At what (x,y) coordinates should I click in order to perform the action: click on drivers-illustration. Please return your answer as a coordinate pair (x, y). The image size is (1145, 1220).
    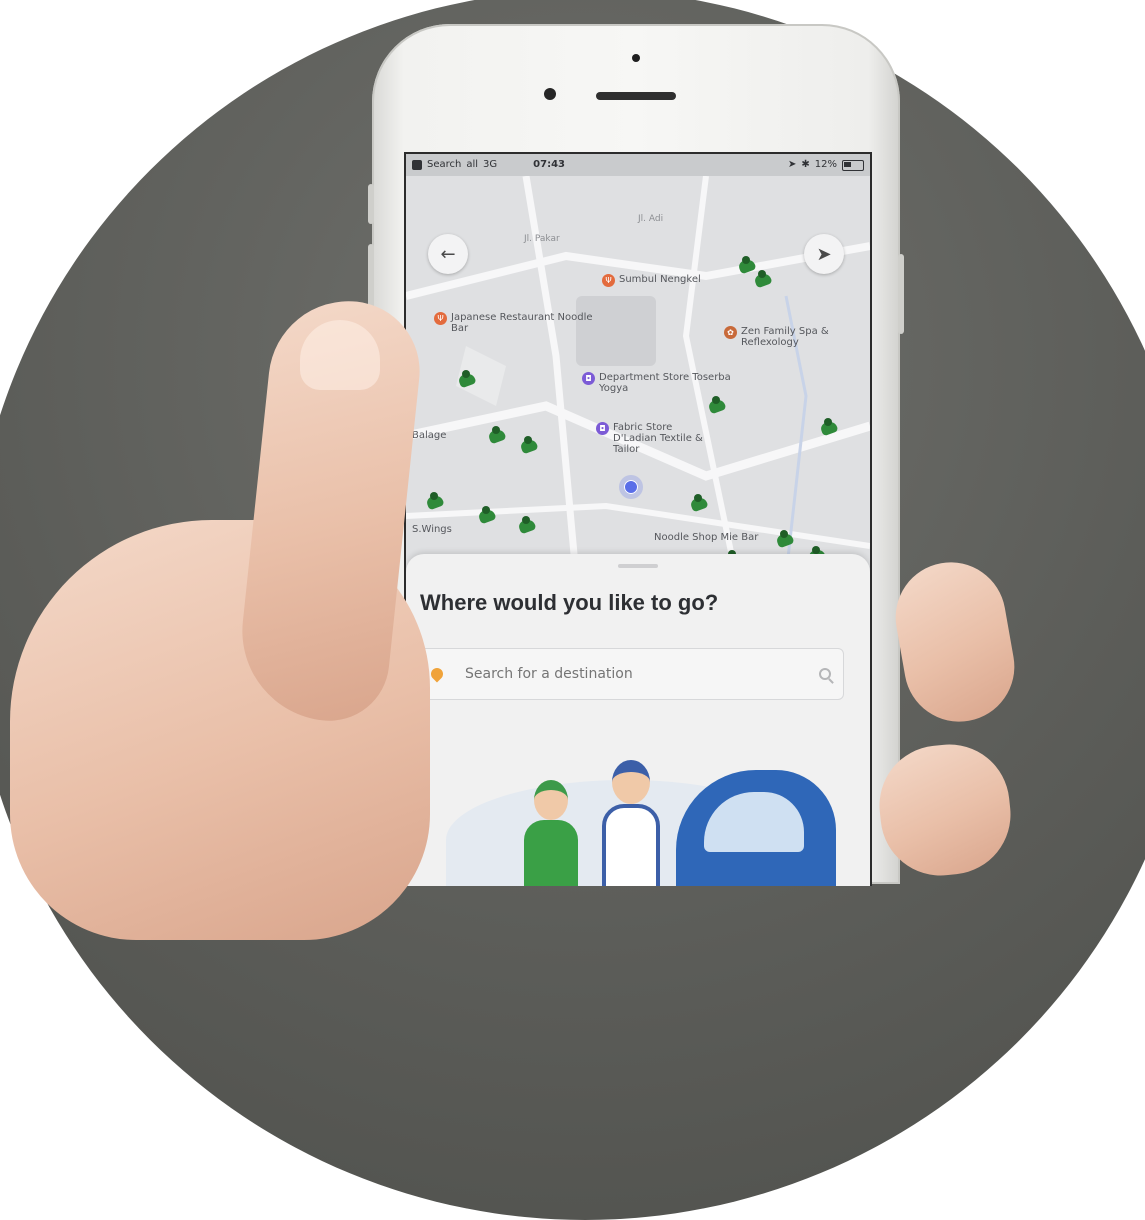
    Looking at the image, I should click on (646, 818).